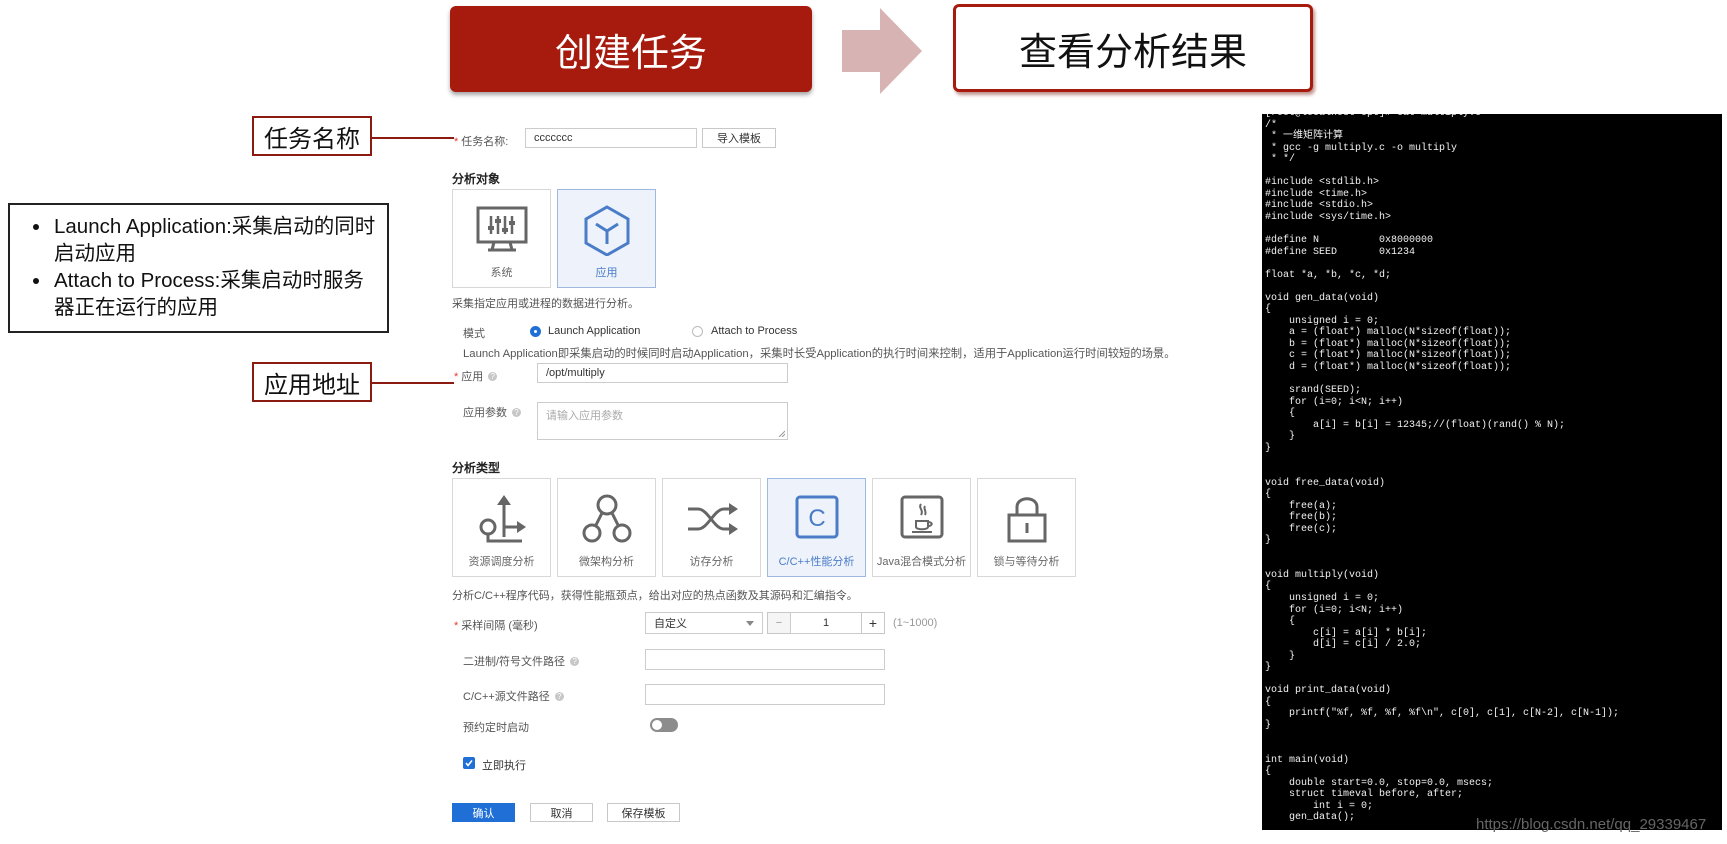  I want to click on task-name-label: * 任务名称:, so click(481, 142).